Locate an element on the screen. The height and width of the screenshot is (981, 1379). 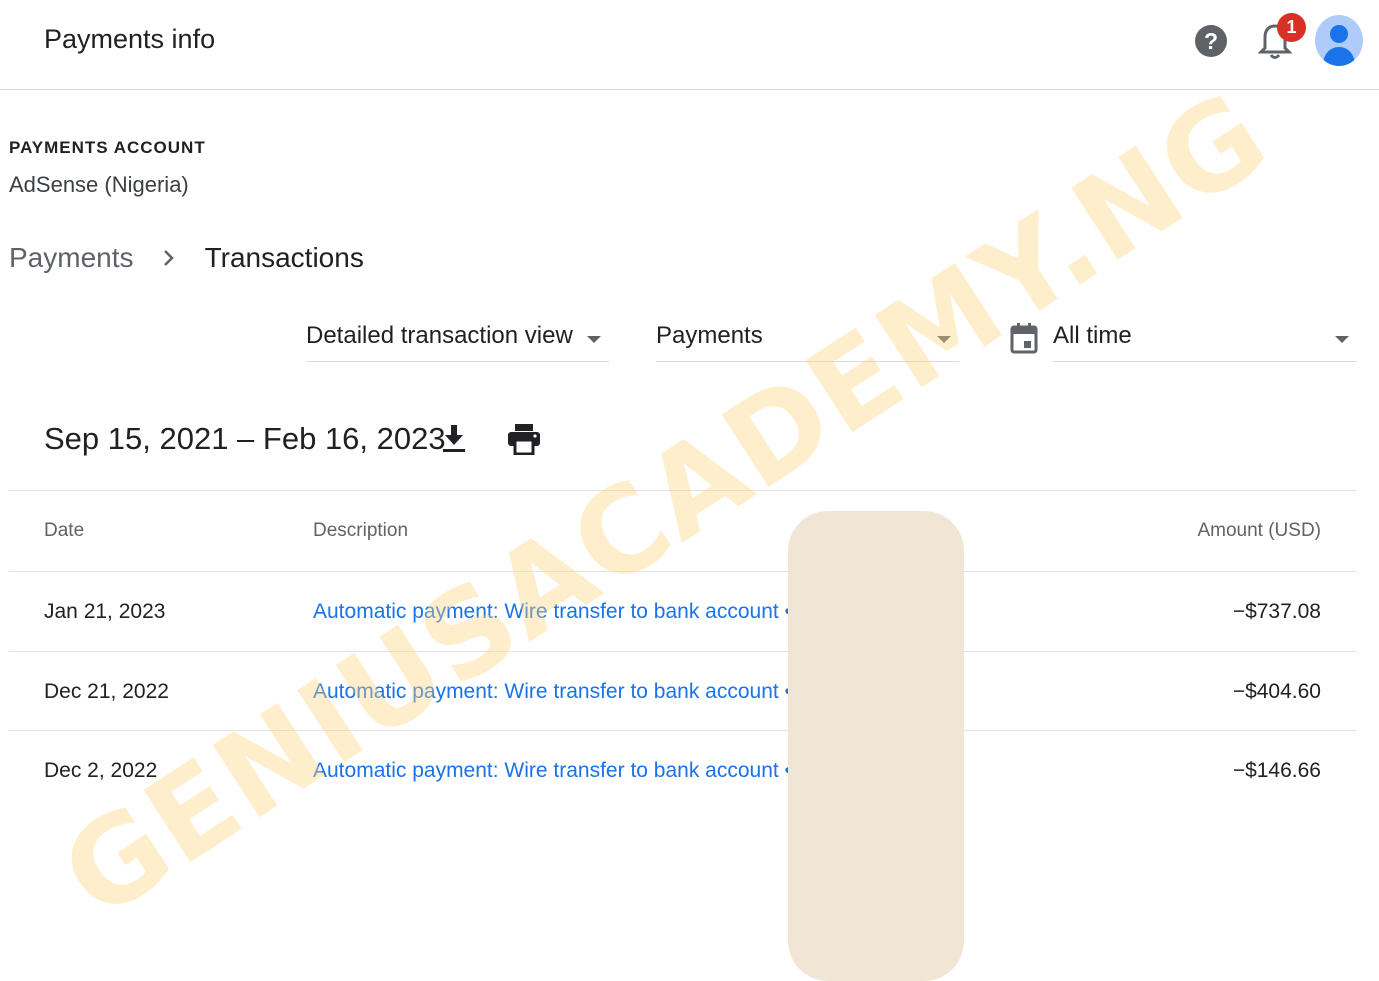
table-top-divider is located at coordinates (682, 490).